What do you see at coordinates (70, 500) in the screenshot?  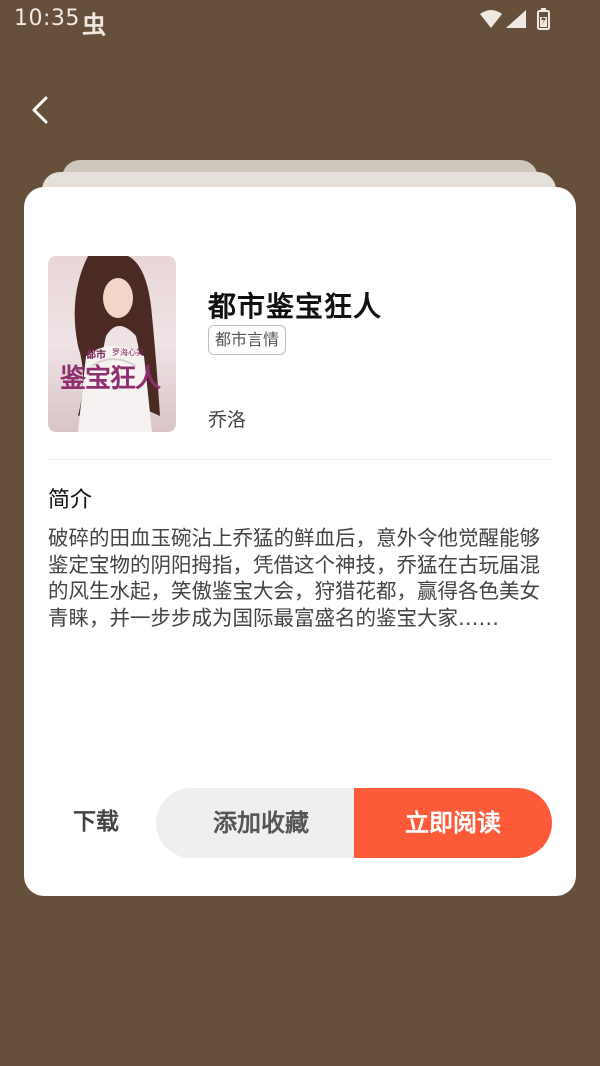 I see `intro-heading: 简介` at bounding box center [70, 500].